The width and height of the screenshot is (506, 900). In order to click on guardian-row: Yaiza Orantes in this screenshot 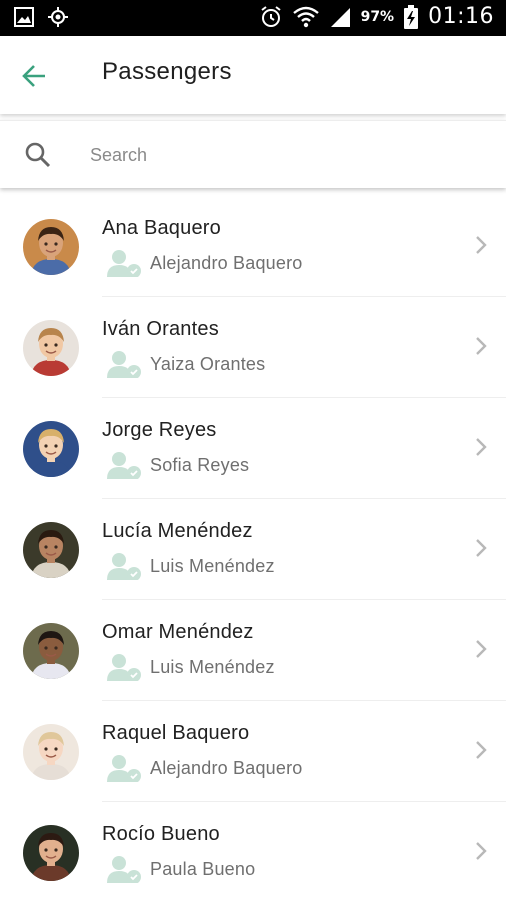, I will do `click(185, 364)`.